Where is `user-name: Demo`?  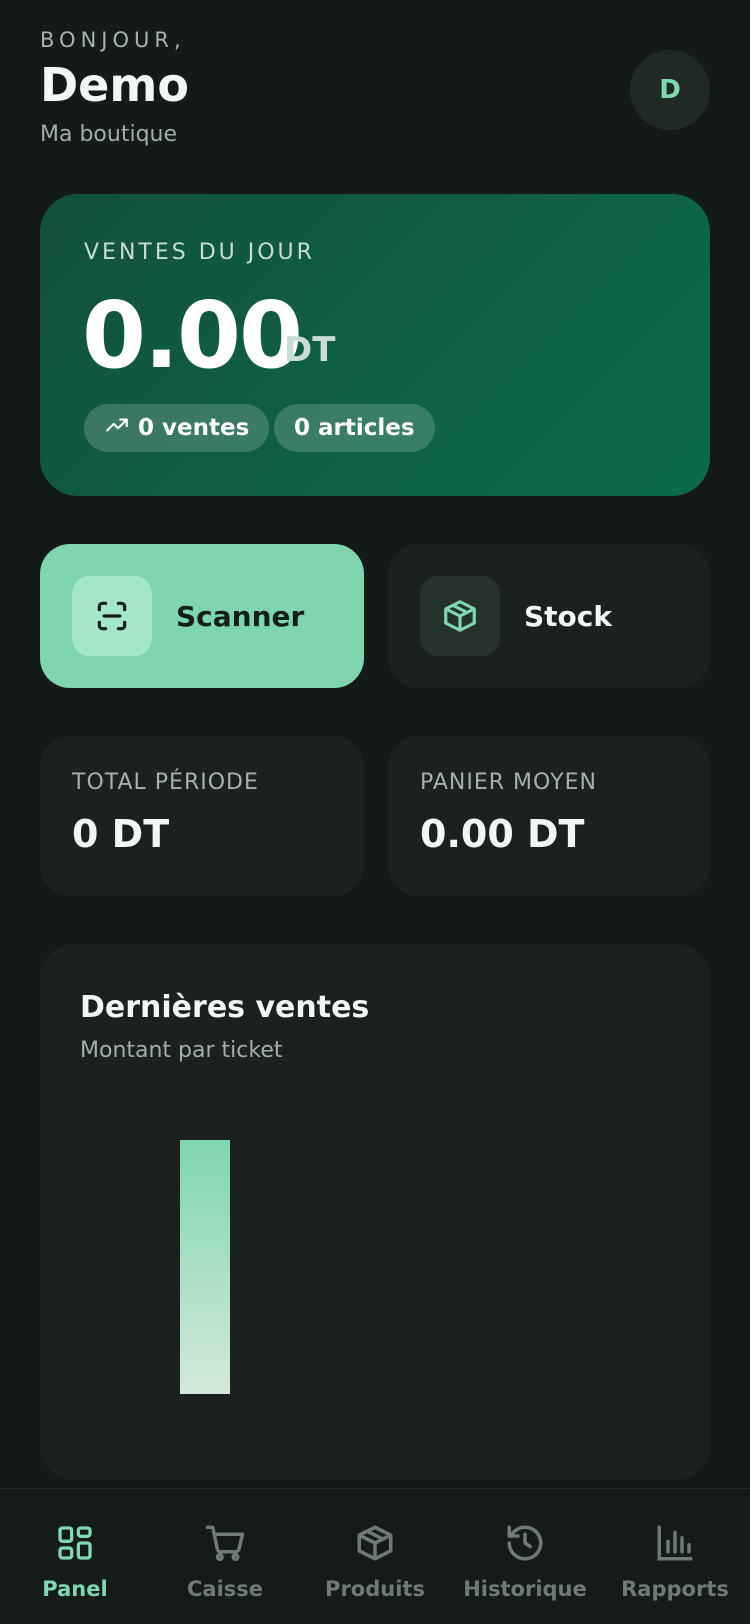
user-name: Demo is located at coordinates (114, 85).